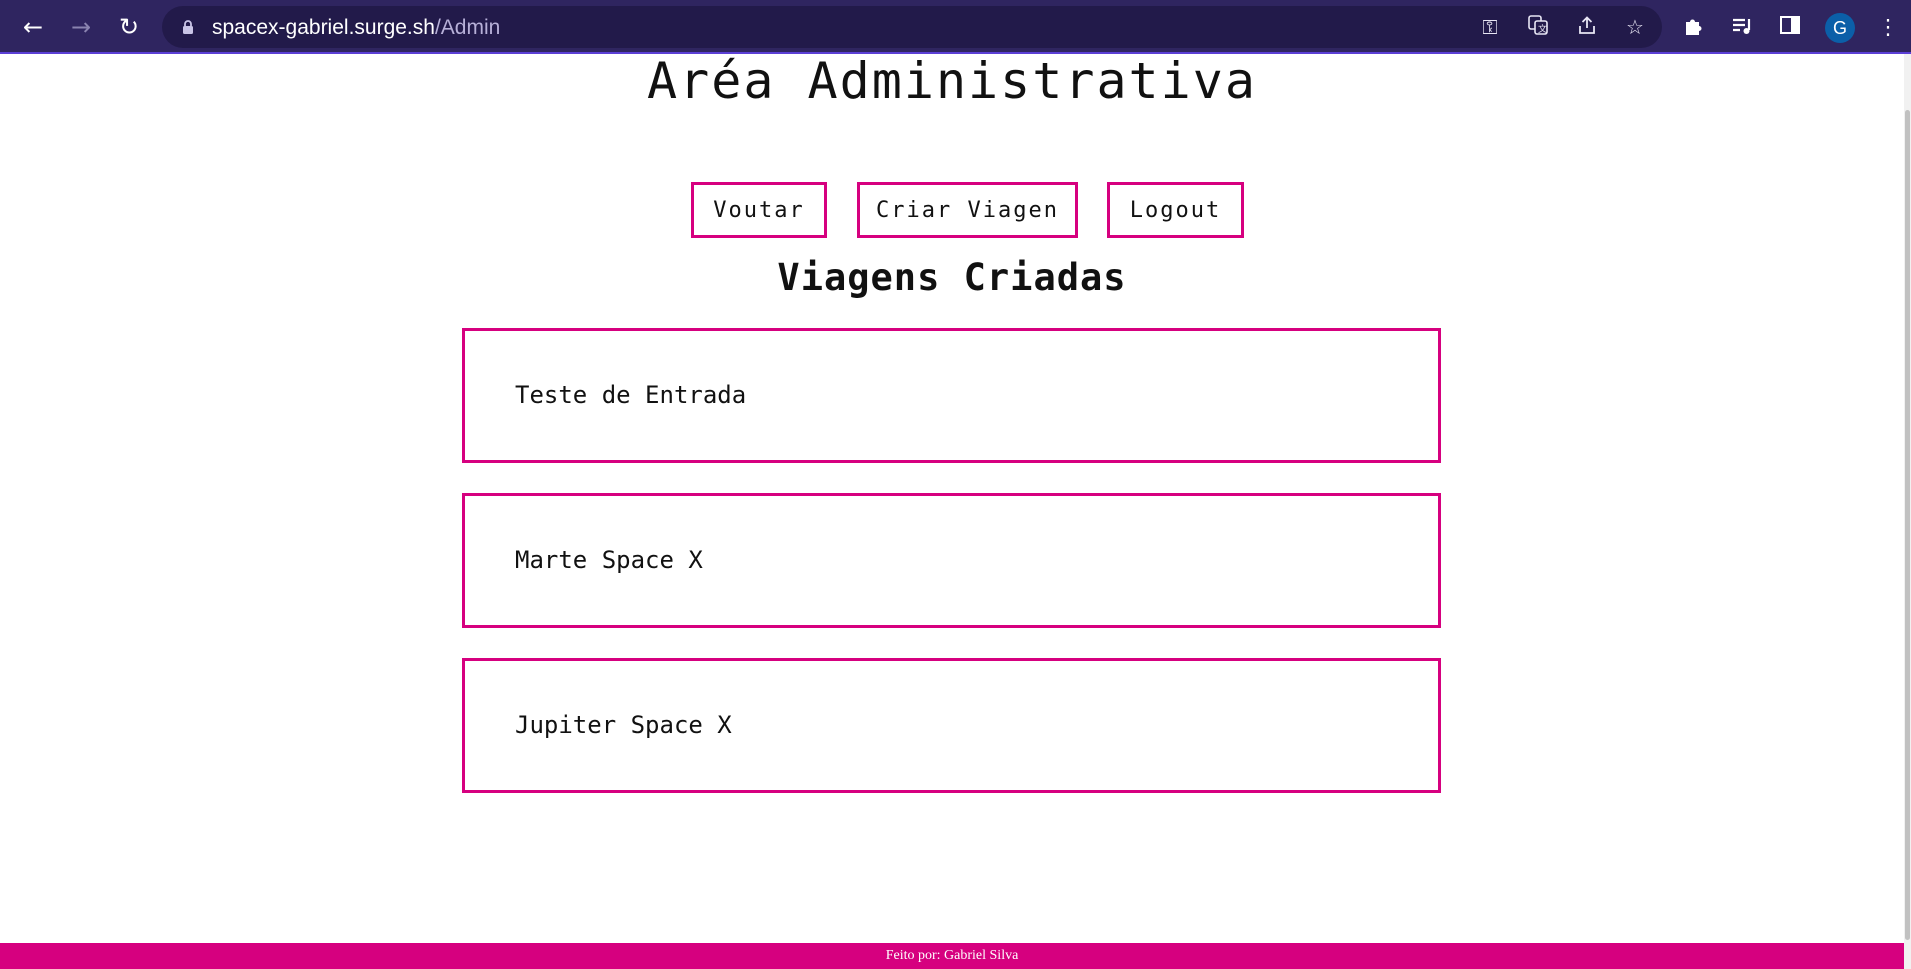  What do you see at coordinates (81, 27) in the screenshot?
I see `forward-arrow-icon: →` at bounding box center [81, 27].